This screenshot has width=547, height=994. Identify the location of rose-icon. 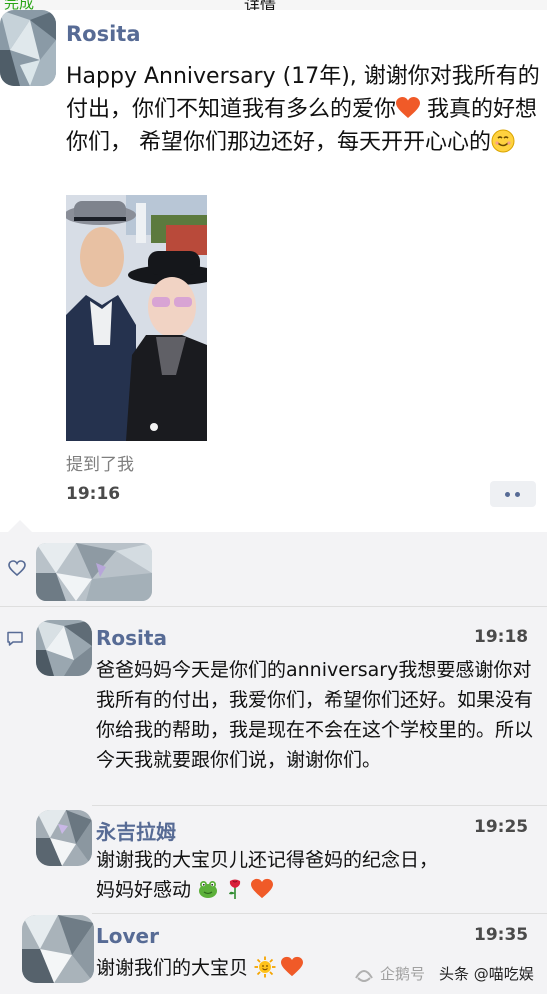
(235, 889).